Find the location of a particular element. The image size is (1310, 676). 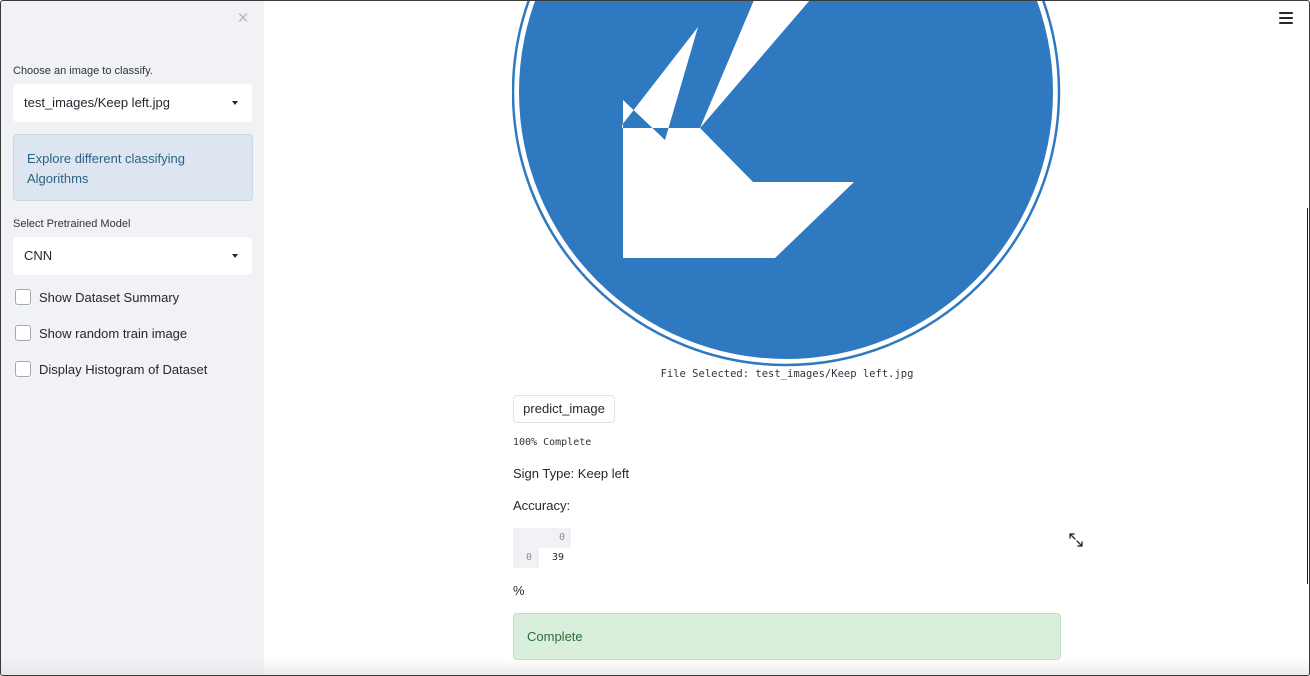

image-select: test_images/Keep left.jpg is located at coordinates (132, 103).